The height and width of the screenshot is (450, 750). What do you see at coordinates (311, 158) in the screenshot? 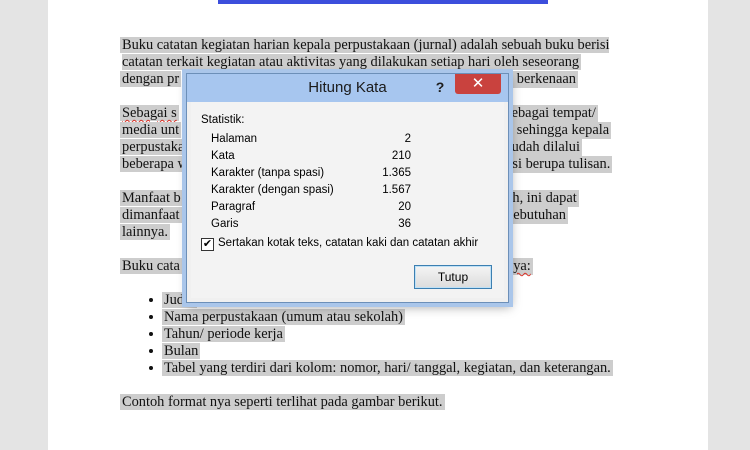
I see `stat-row-words: Kata 210` at bounding box center [311, 158].